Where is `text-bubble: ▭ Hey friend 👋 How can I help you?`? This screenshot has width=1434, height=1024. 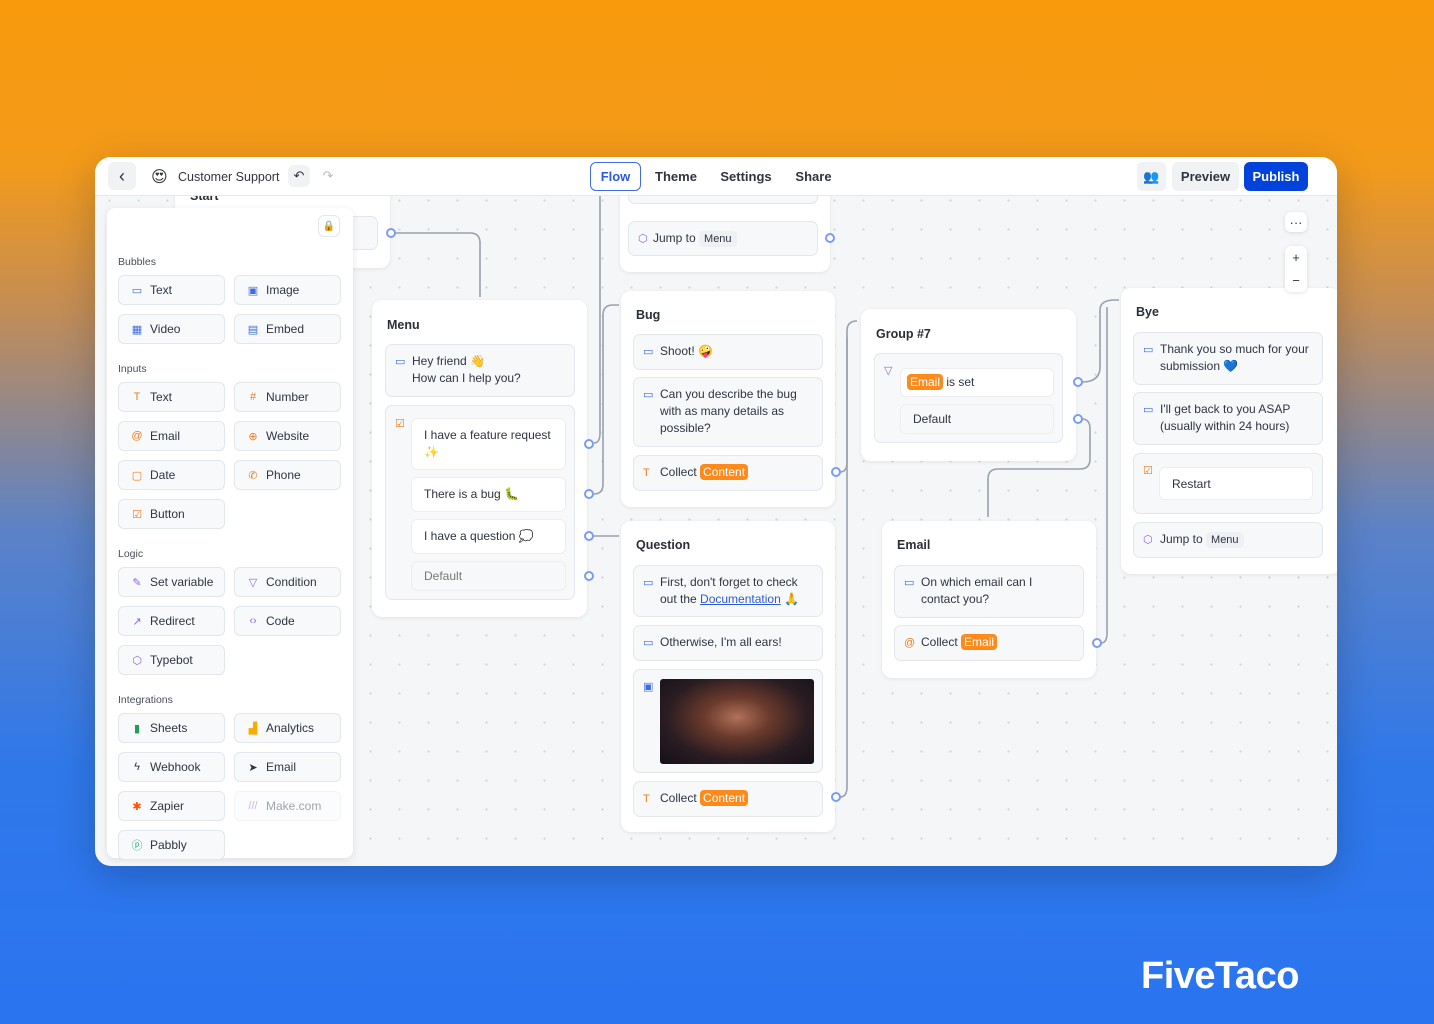 text-bubble: ▭ Hey friend 👋 How can I help you? is located at coordinates (480, 370).